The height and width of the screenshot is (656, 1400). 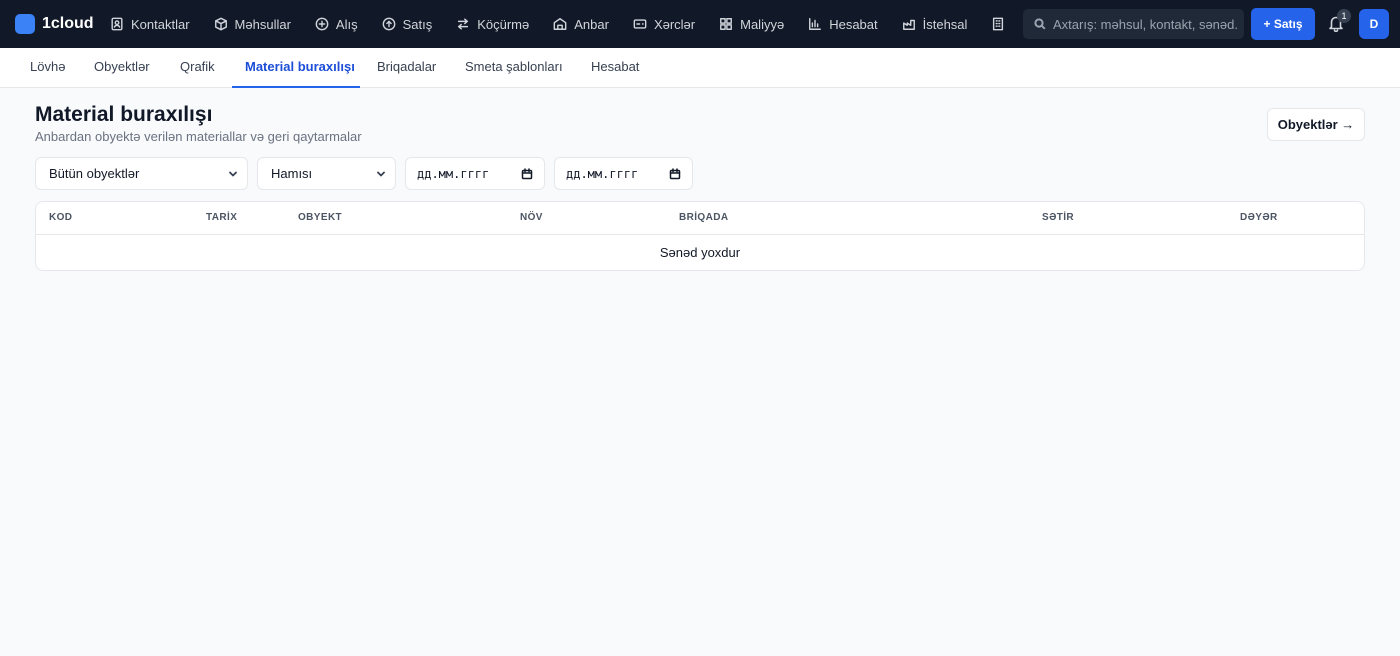 I want to click on objects-link-button: Obyektlər →, so click(x=1316, y=124).